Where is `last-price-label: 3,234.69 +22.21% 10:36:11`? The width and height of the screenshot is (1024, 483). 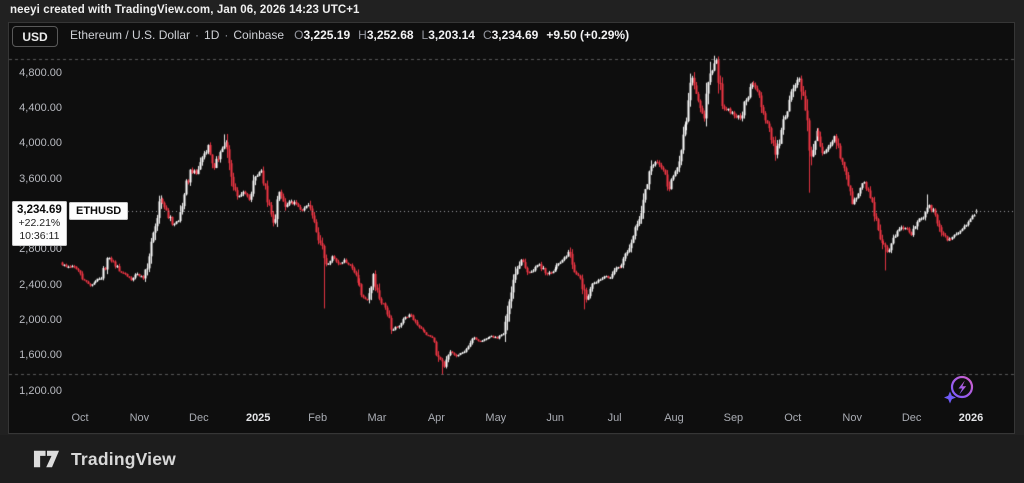 last-price-label: 3,234.69 +22.21% 10:36:11 is located at coordinates (39, 223).